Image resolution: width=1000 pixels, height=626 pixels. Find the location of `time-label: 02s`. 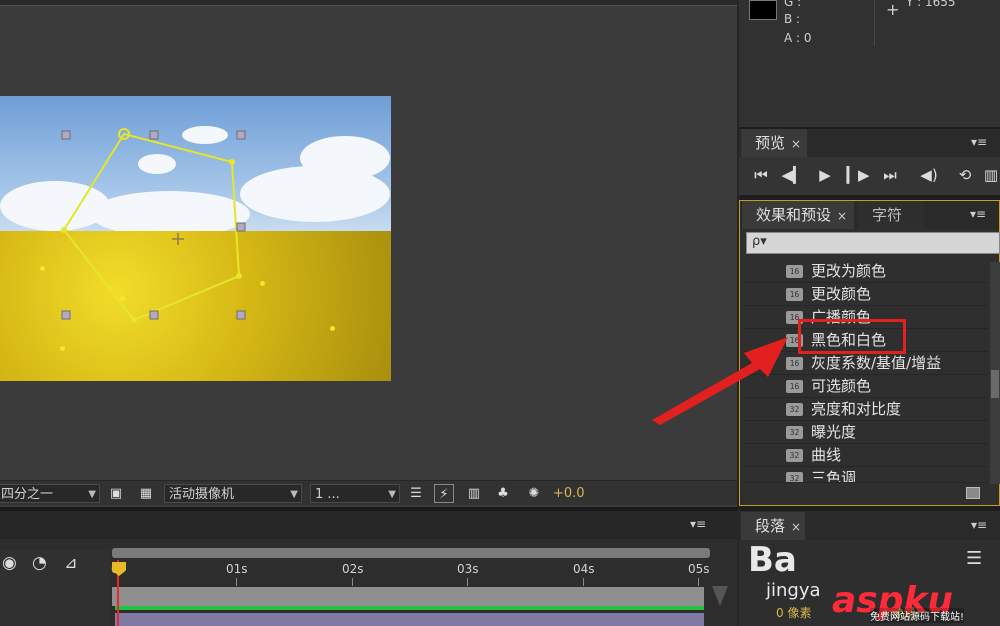

time-label: 02s is located at coordinates (353, 569).